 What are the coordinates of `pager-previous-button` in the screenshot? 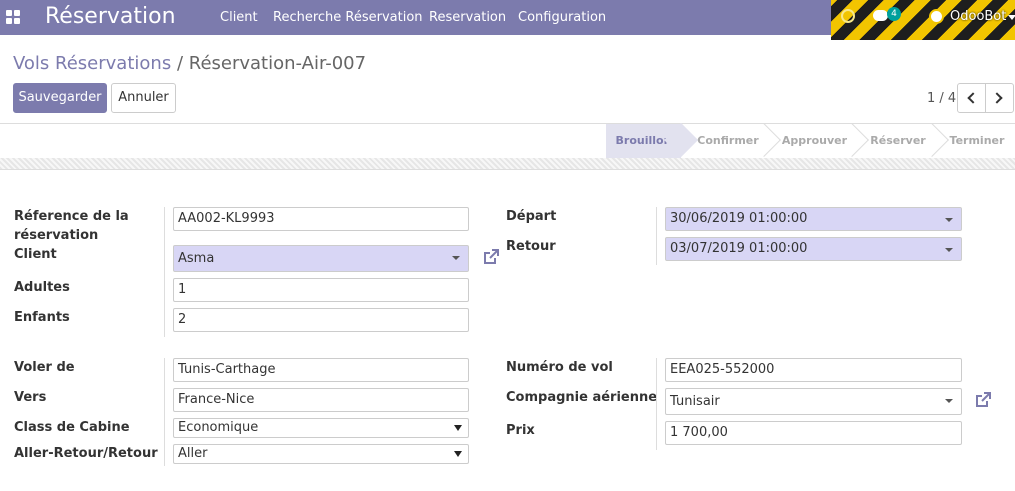 It's located at (971, 98).